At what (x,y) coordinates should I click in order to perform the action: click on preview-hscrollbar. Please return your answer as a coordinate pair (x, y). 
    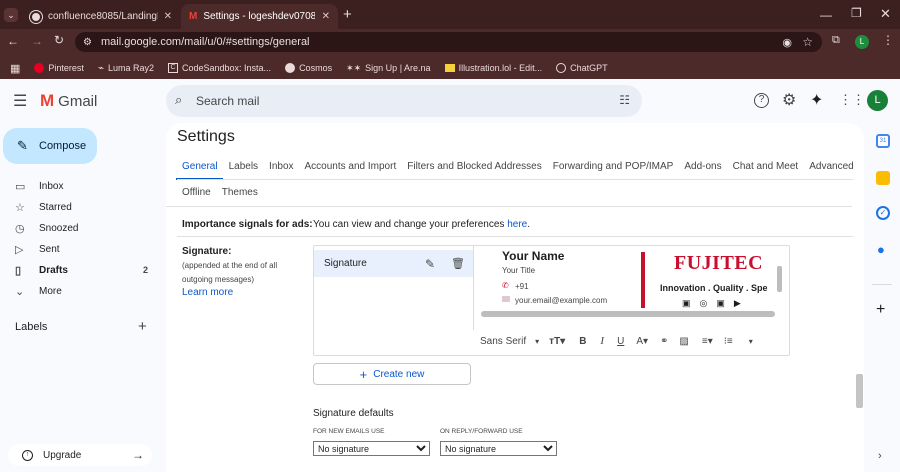
    Looking at the image, I should click on (628, 314).